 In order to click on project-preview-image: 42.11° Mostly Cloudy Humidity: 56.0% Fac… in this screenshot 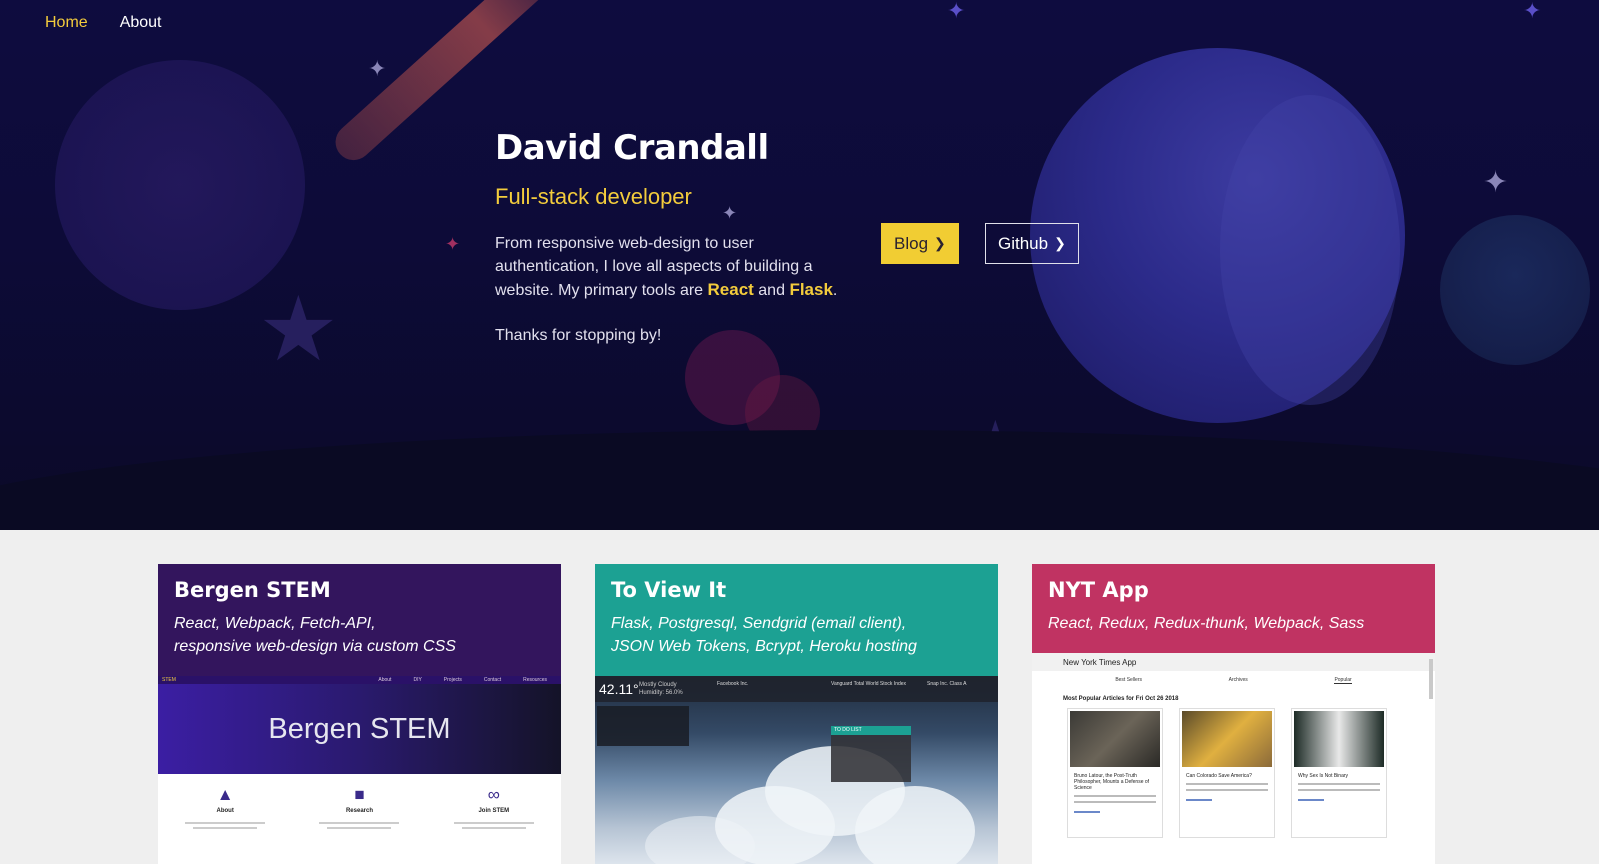, I will do `click(796, 770)`.